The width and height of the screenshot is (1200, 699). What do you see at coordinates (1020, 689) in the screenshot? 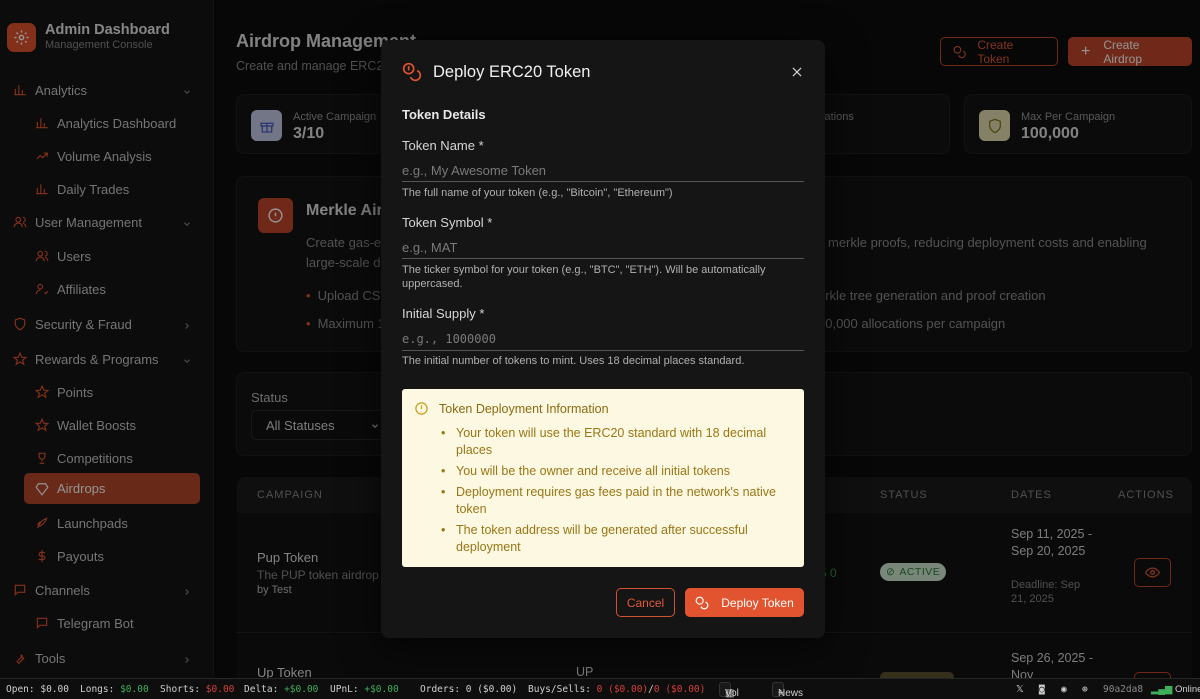
I see `x-icon: 𝕏` at bounding box center [1020, 689].